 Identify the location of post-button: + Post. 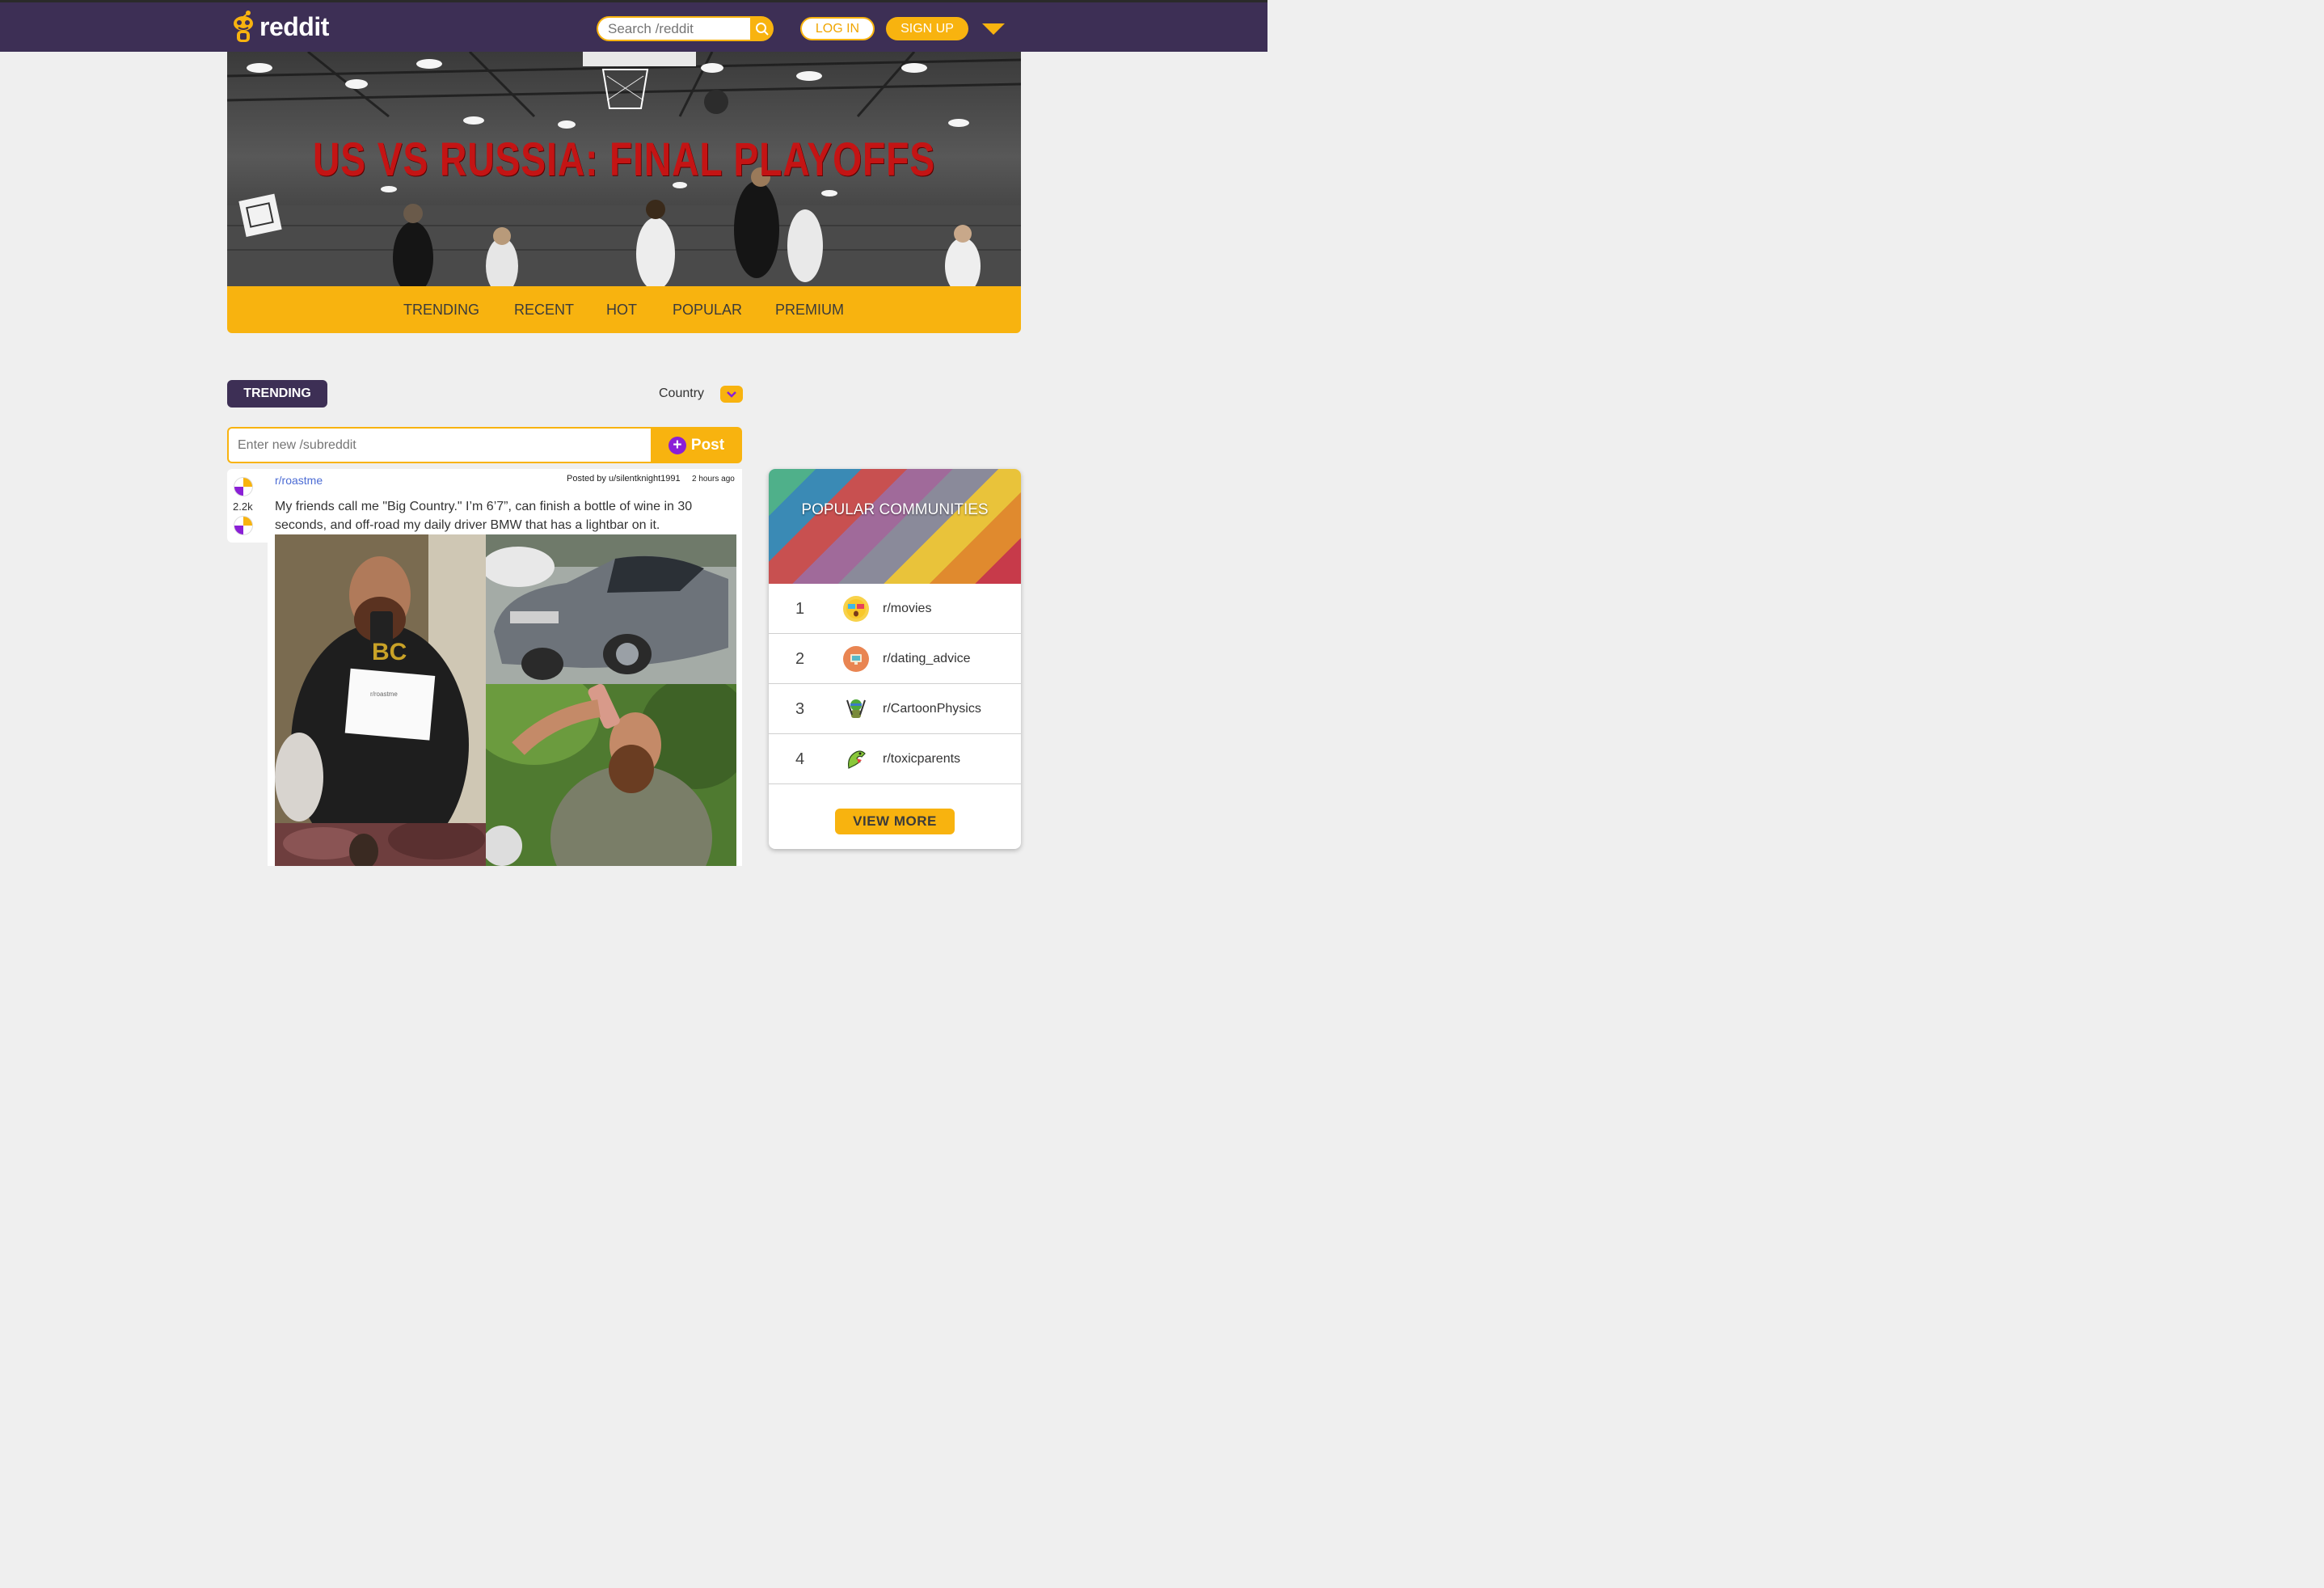
(696, 445).